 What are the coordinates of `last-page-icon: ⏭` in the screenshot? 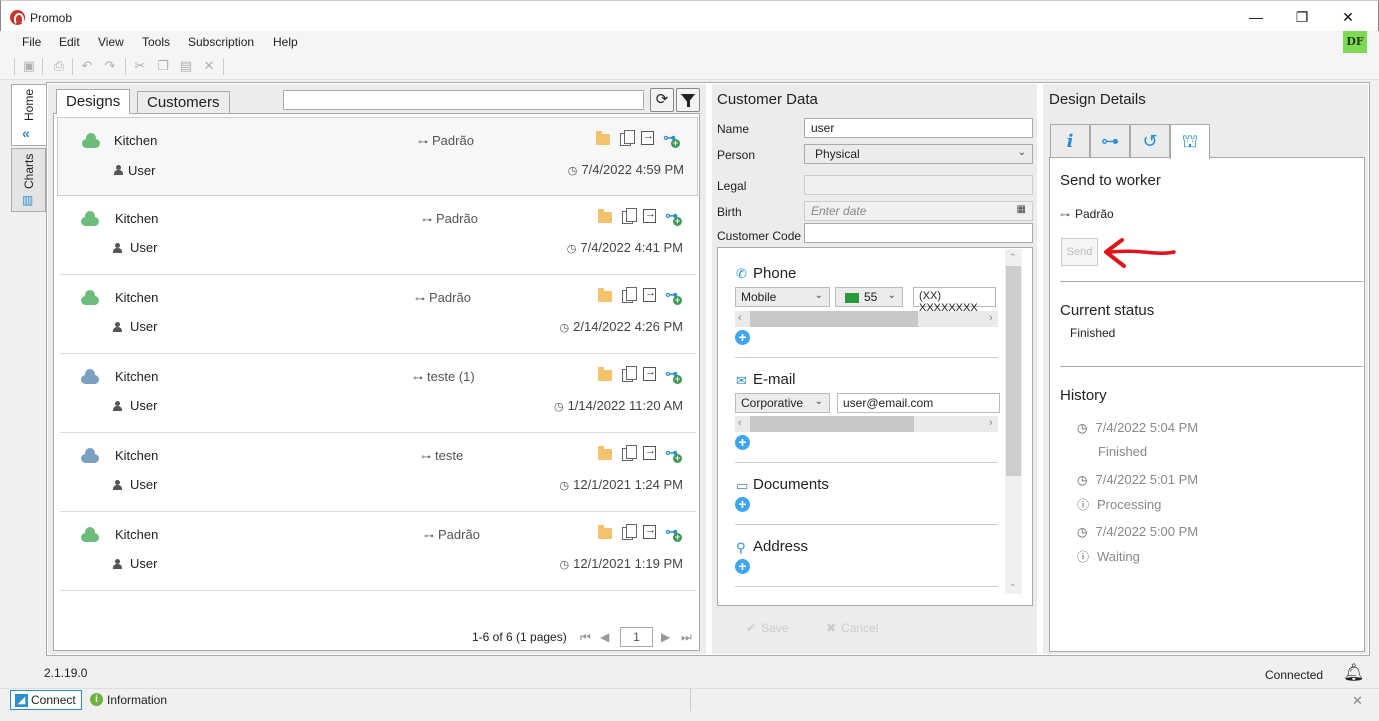 It's located at (686, 637).